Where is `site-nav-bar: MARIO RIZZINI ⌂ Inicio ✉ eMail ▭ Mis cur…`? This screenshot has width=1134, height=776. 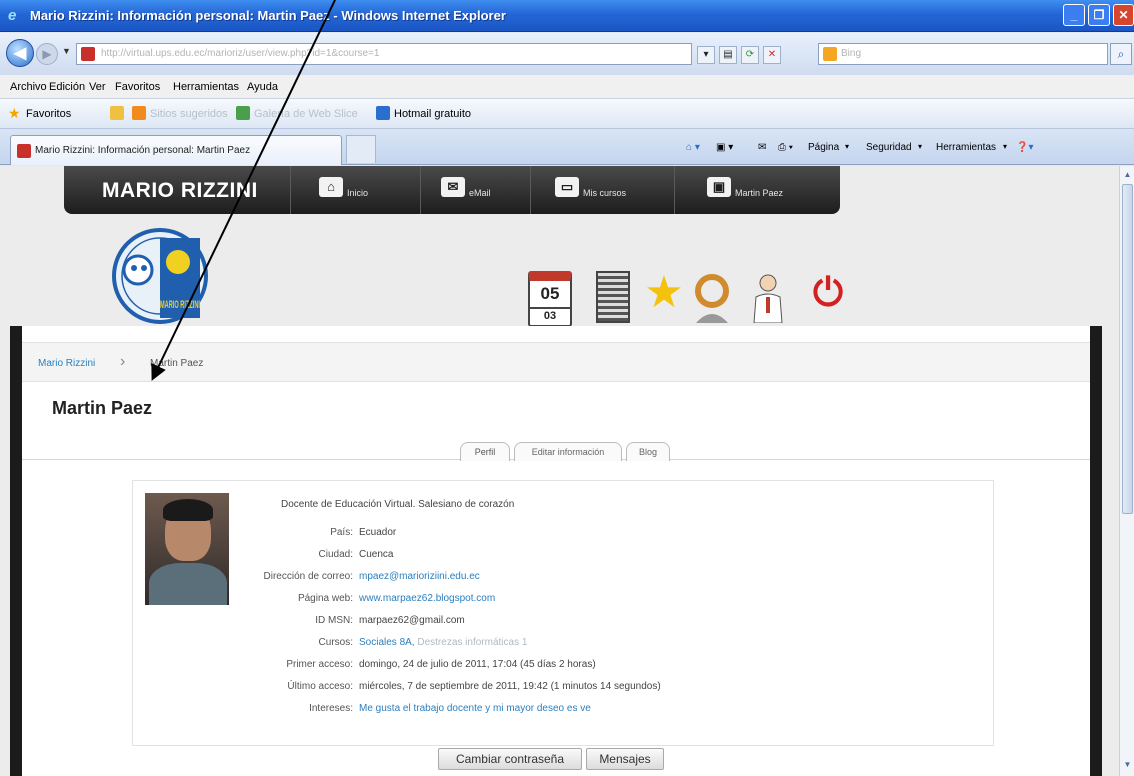
site-nav-bar: MARIO RIZZINI ⌂ Inicio ✉ eMail ▭ Mis cur… is located at coordinates (452, 190).